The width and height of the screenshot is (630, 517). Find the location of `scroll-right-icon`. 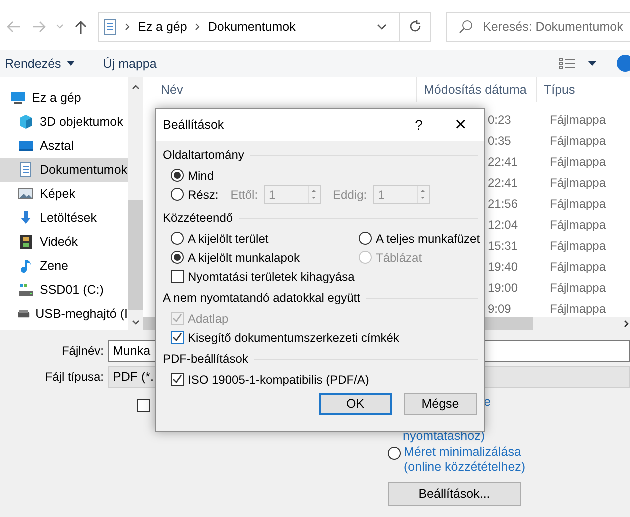

scroll-right-icon is located at coordinates (626, 324).